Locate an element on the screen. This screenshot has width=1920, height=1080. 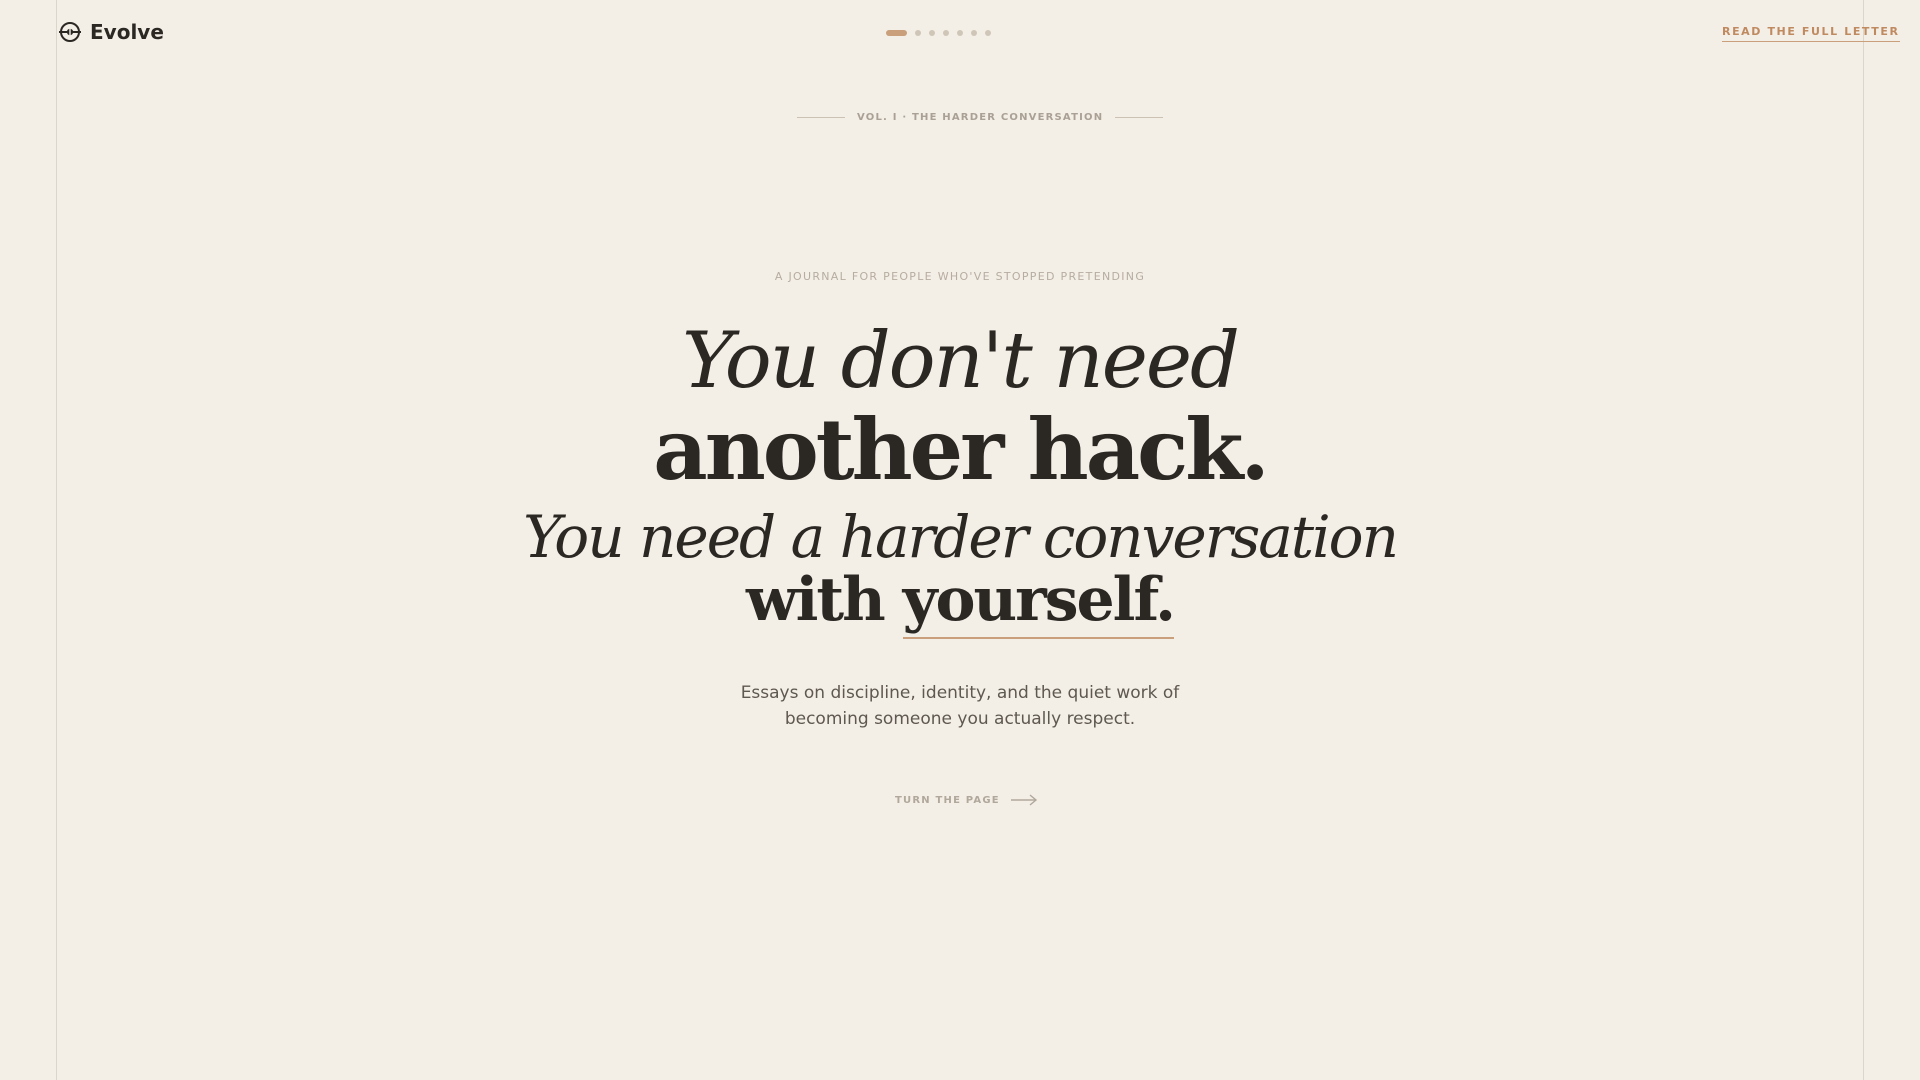
headline-line-2: another hack. is located at coordinates (961, 449).